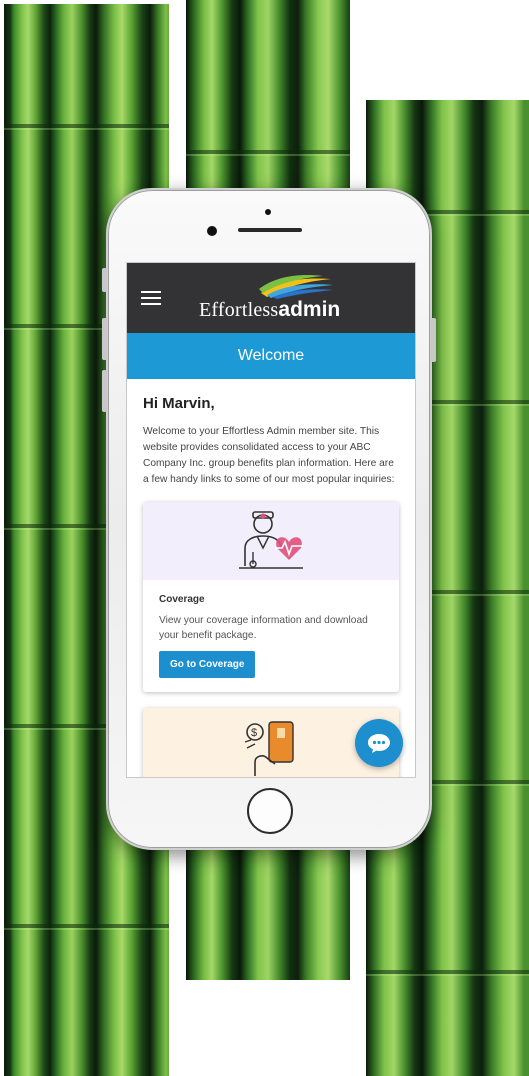 The height and width of the screenshot is (1076, 529). Describe the element at coordinates (433, 340) in the screenshot. I see `phone-power-button` at that location.